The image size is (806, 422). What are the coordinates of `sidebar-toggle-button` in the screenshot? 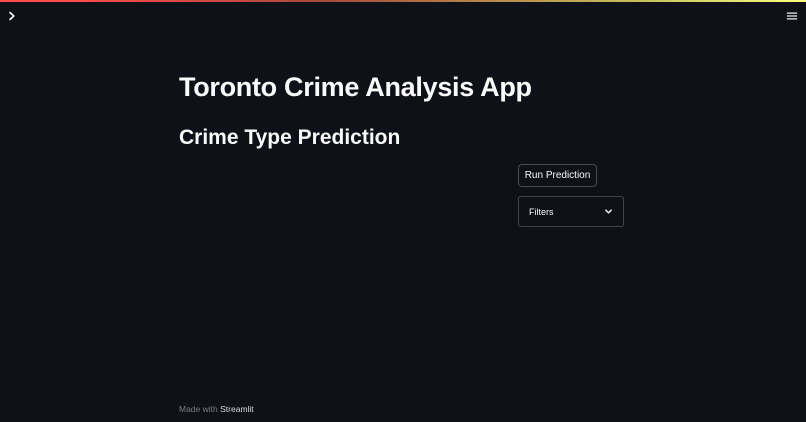 It's located at (12, 16).